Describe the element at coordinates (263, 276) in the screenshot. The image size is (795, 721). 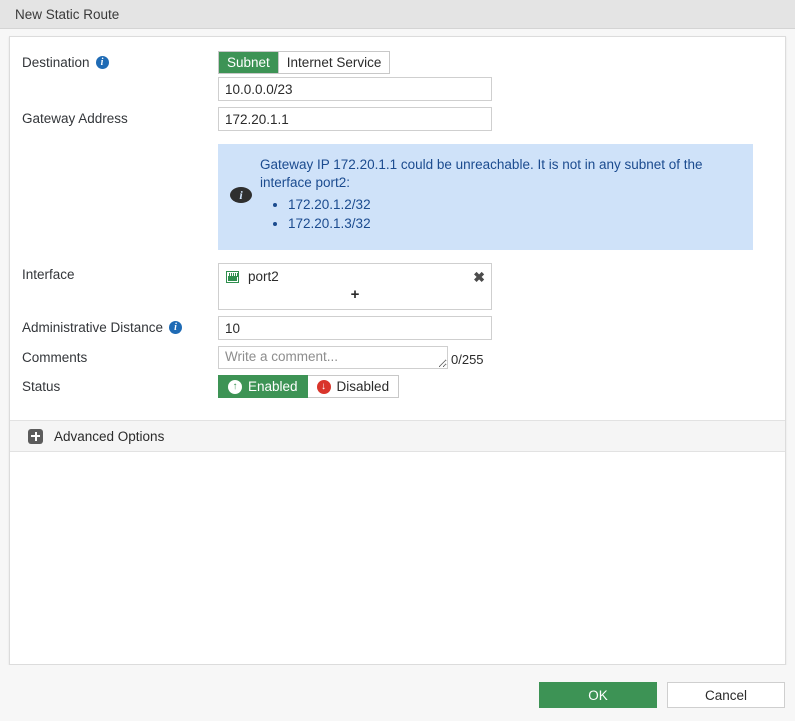
I see `interface-item-label: port2` at that location.